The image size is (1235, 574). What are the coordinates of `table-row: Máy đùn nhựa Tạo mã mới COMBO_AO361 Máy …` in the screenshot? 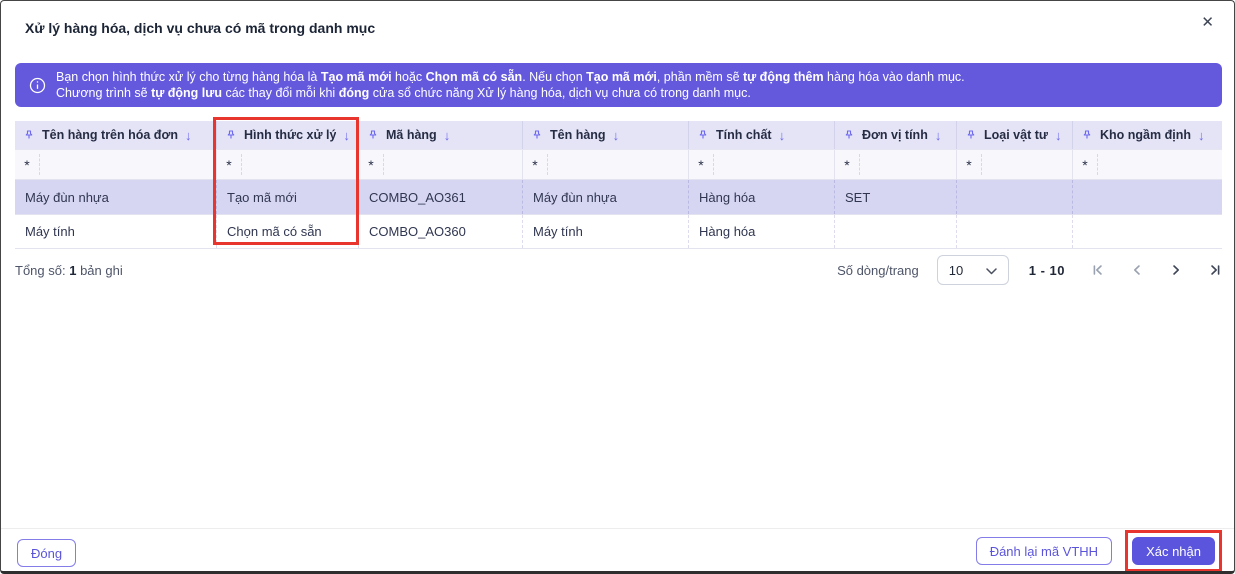 It's located at (618, 196).